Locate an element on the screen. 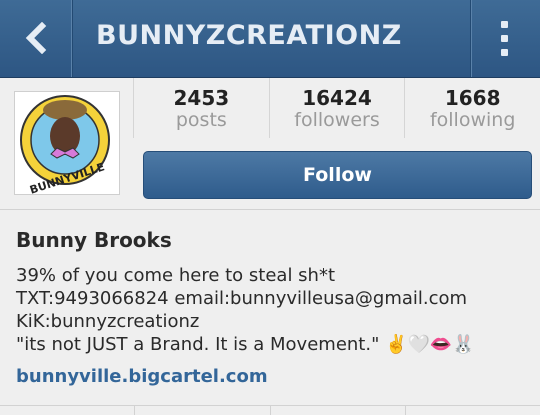 The height and width of the screenshot is (415, 540). more-options-button is located at coordinates (505, 38).